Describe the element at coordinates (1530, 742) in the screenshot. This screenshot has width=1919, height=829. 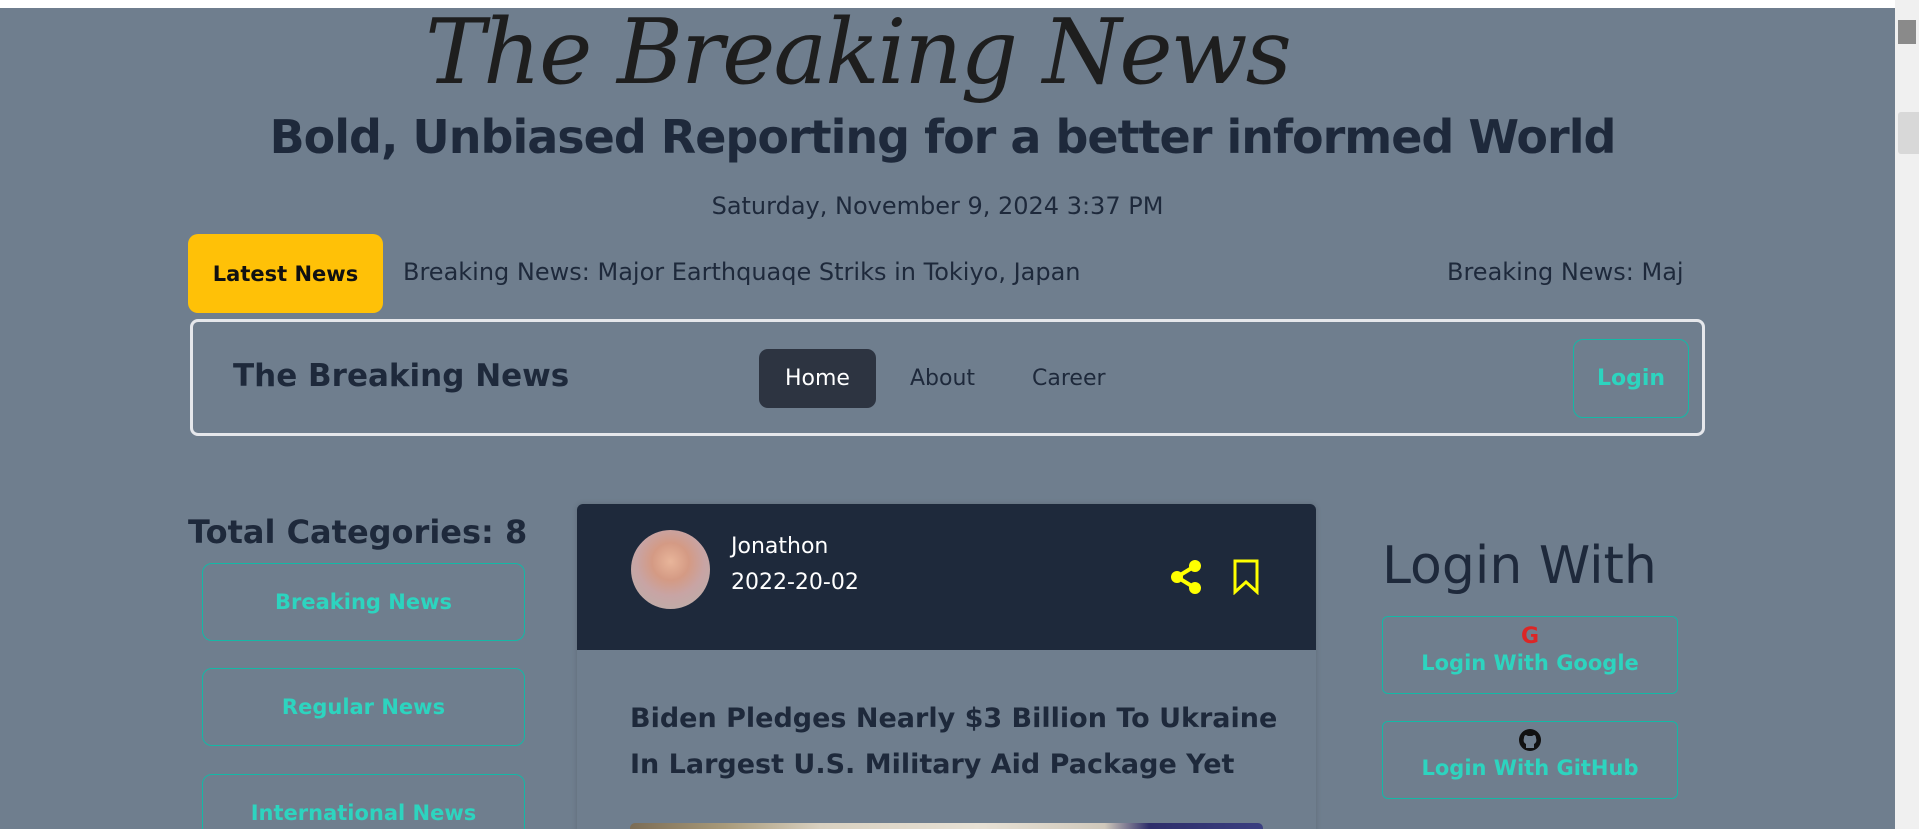
I see `github-icon` at that location.